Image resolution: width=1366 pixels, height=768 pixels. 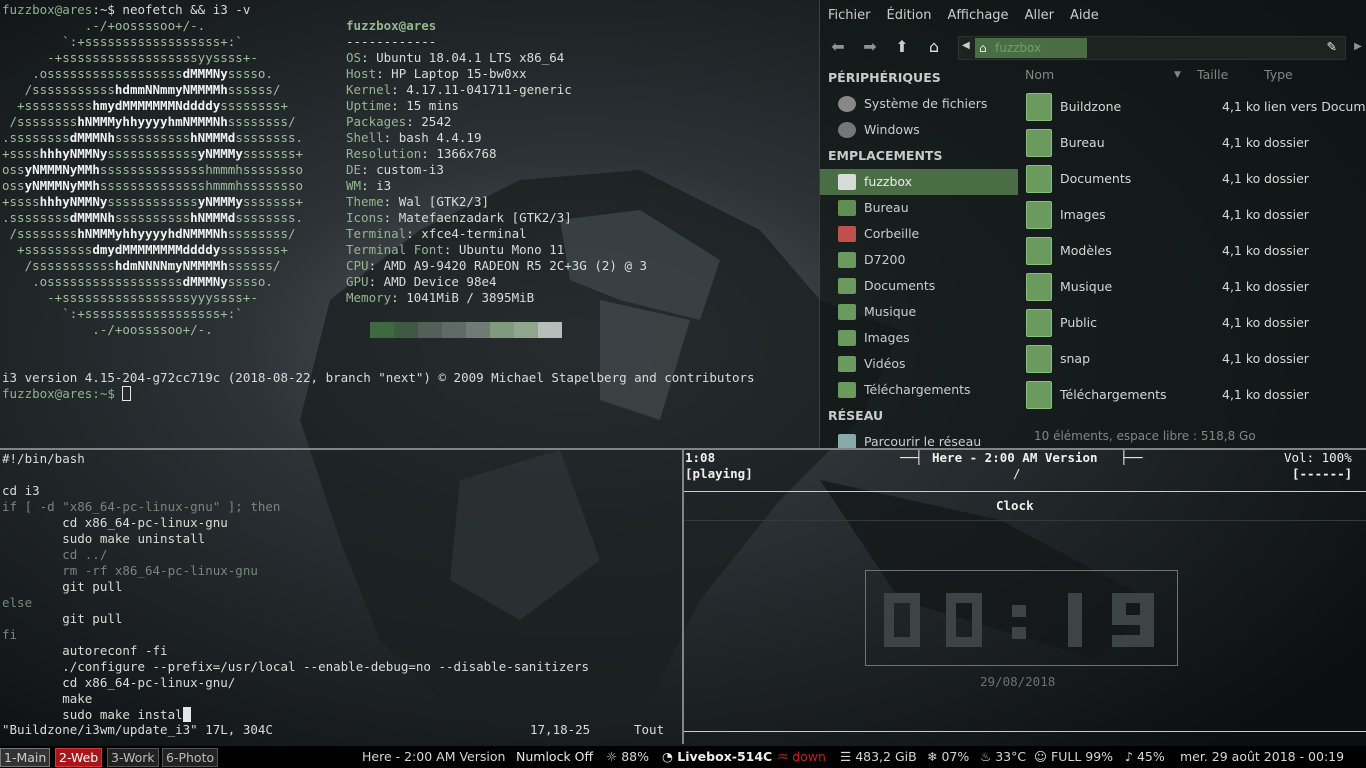 What do you see at coordinates (919, 312) in the screenshot?
I see `sidebar-item-musique: Musique` at bounding box center [919, 312].